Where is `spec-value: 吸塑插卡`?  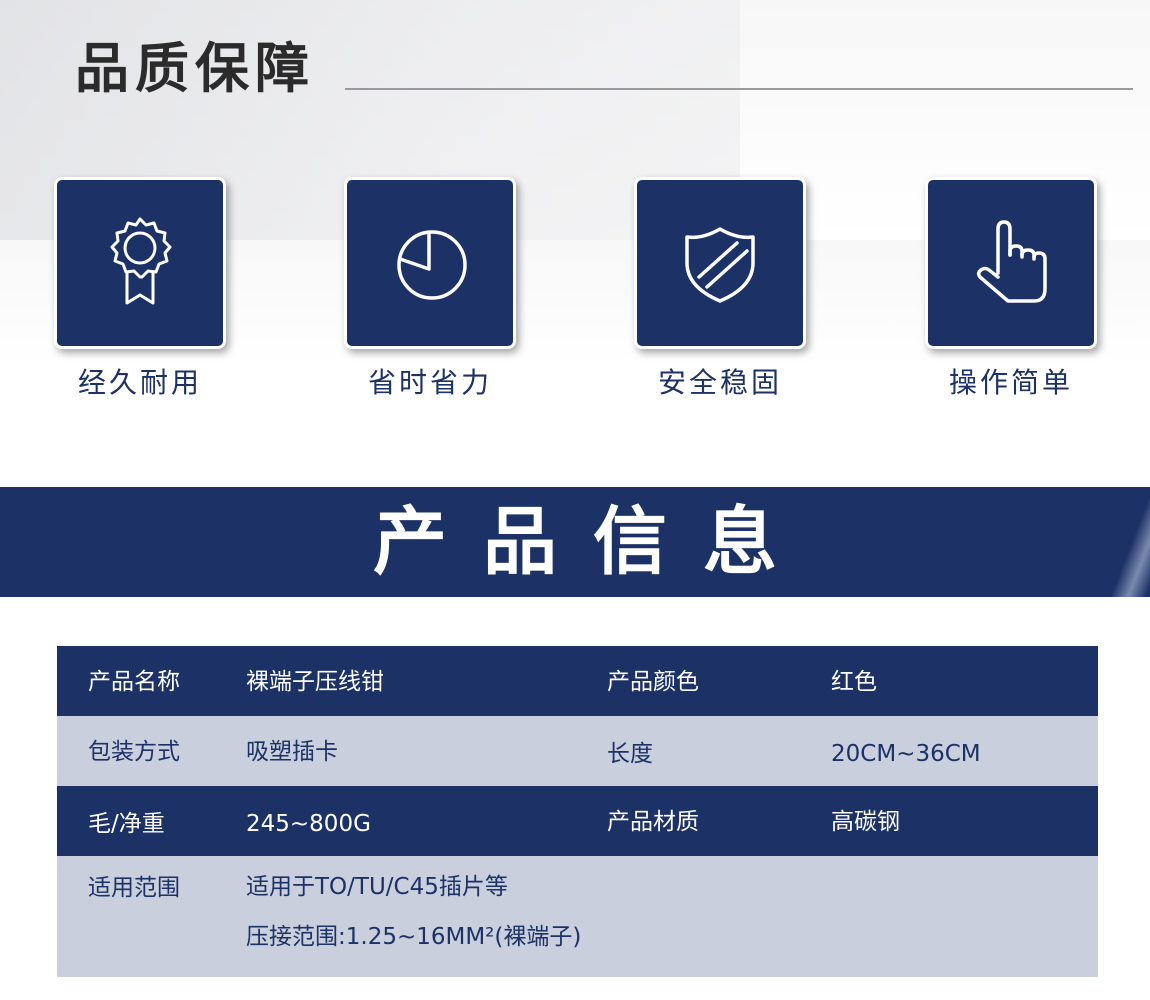 spec-value: 吸塑插卡 is located at coordinates (292, 752).